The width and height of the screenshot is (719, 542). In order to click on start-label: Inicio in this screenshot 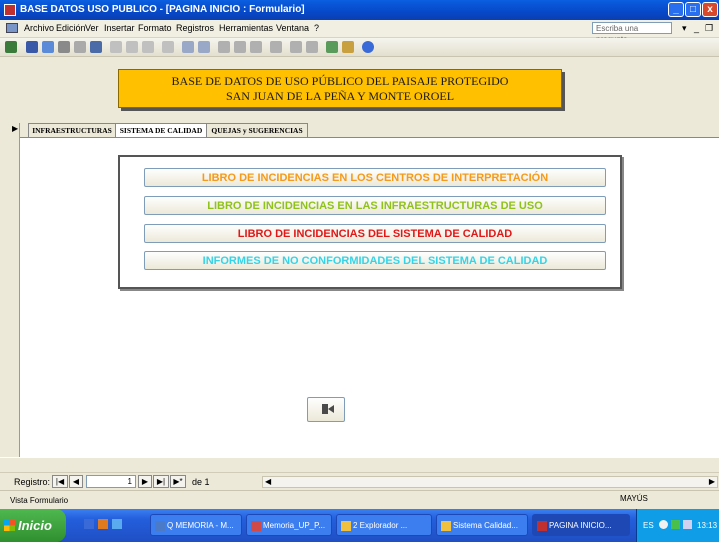, I will do `click(35, 525)`.